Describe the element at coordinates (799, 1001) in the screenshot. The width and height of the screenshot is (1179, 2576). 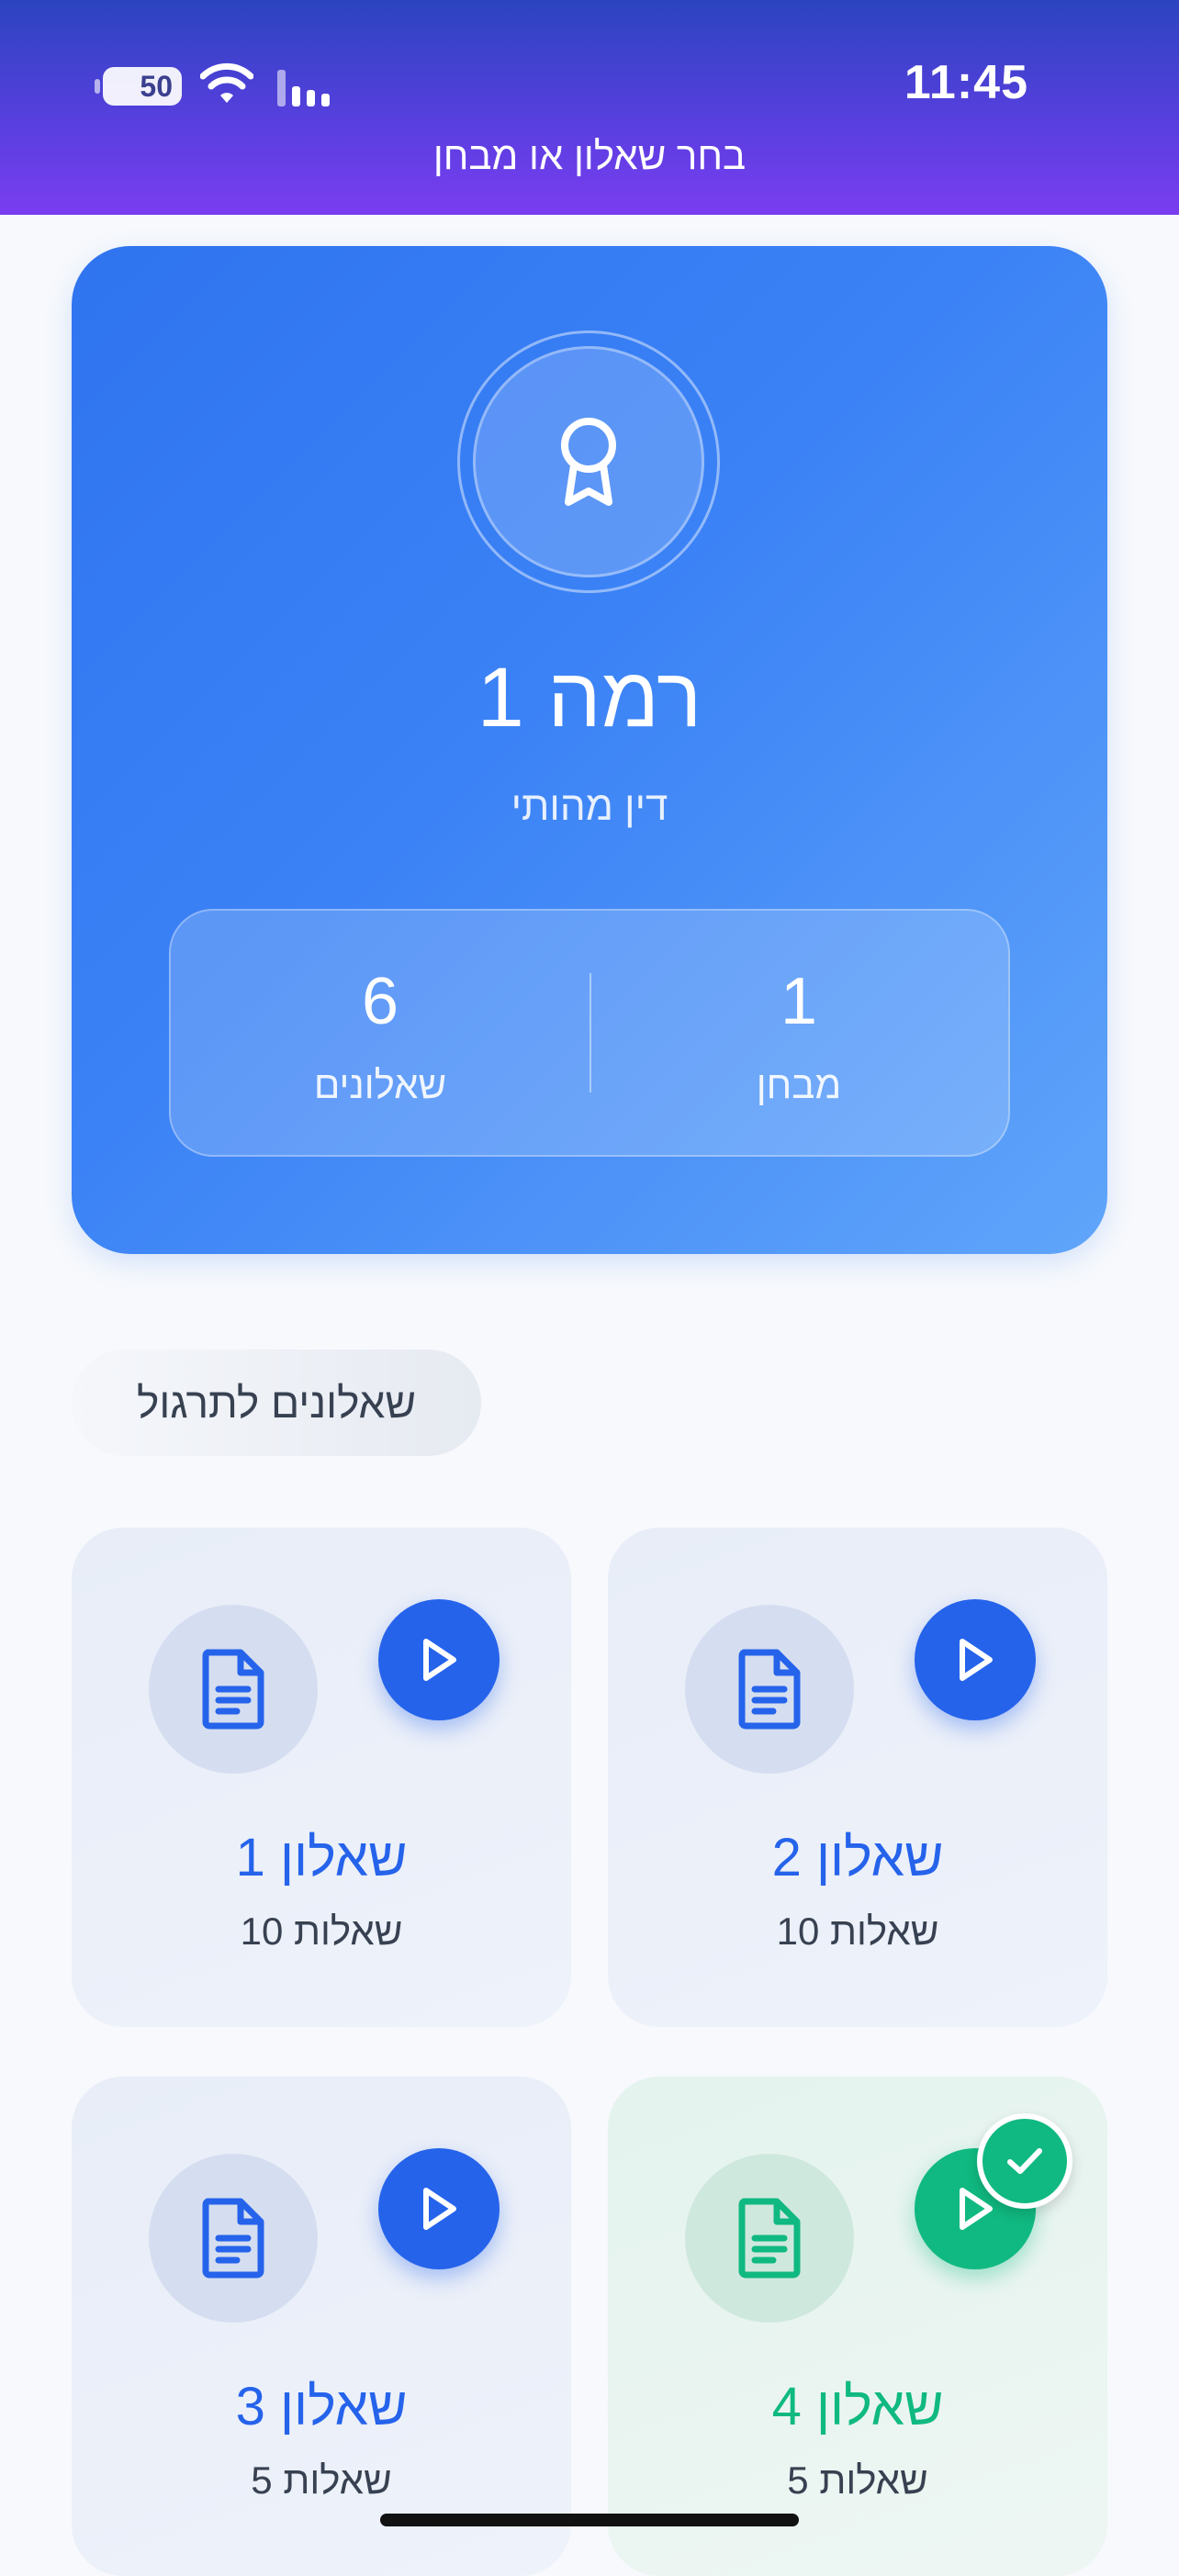
I see `stat-value: 1` at that location.